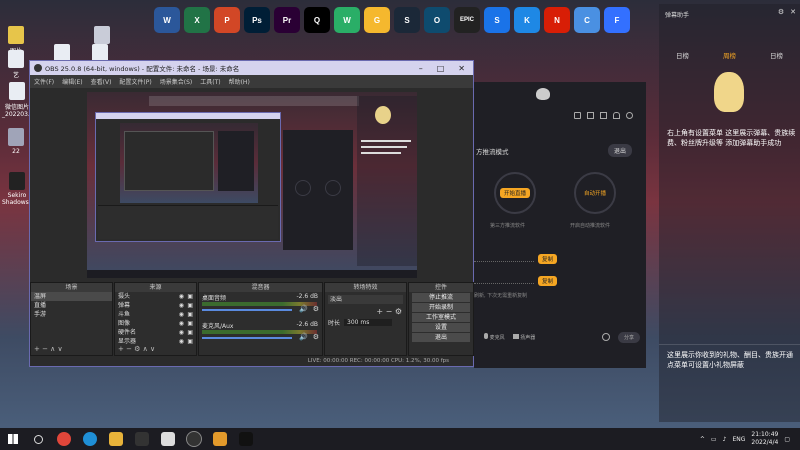  I want to click on start-live-button: 开始直播, so click(515, 193).